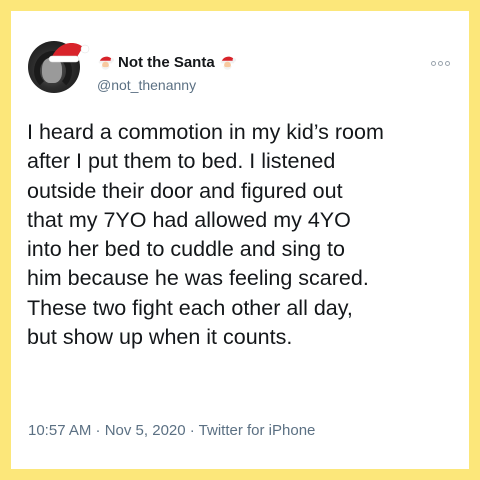 The image size is (480, 480). I want to click on santa-hat-icon, so click(69, 53).